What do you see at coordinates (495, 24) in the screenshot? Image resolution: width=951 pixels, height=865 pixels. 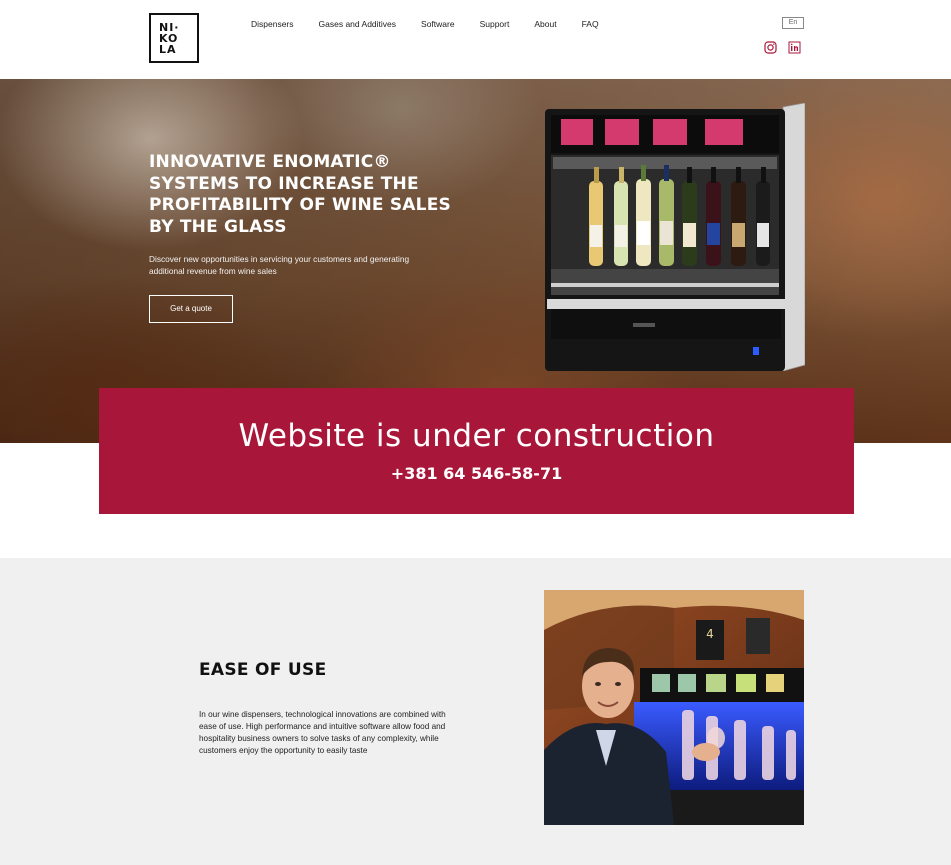 I see `nav-support: Support` at bounding box center [495, 24].